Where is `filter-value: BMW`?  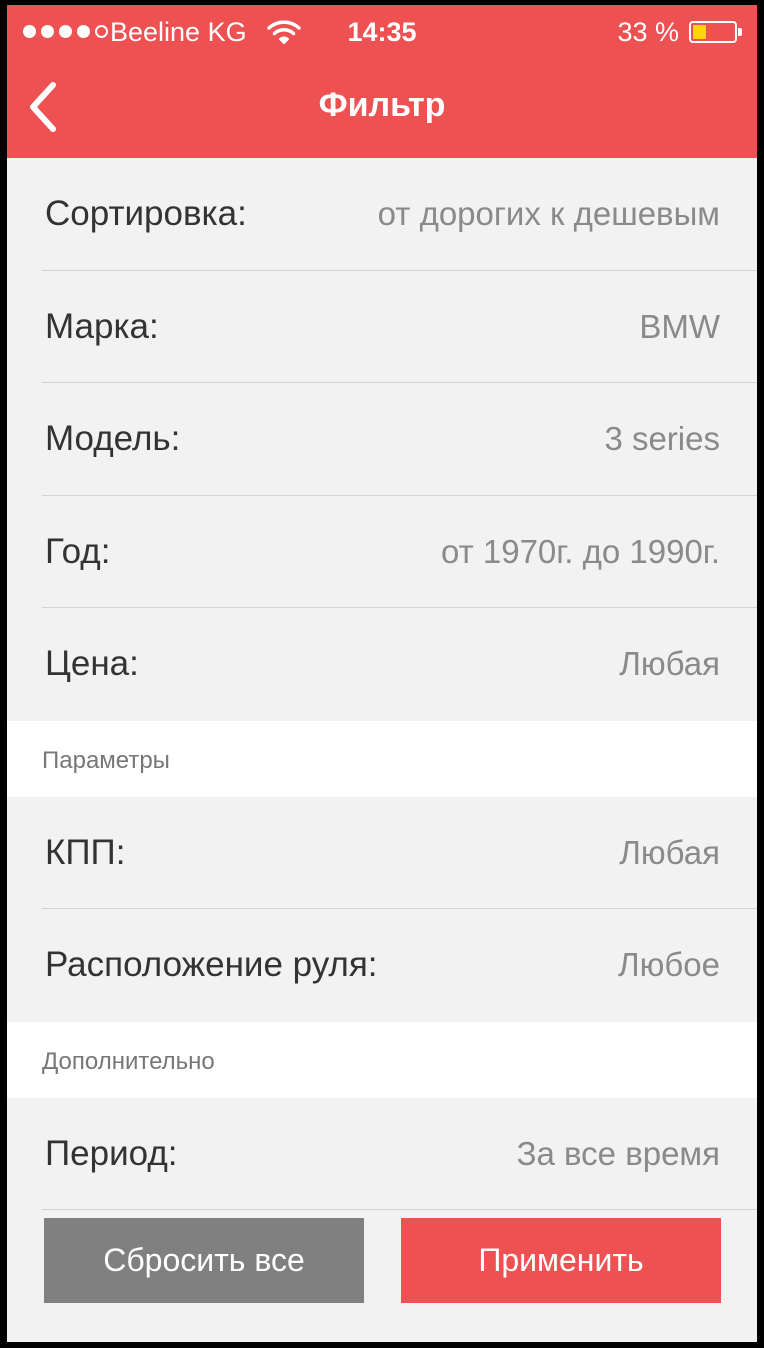
filter-value: BMW is located at coordinates (679, 326).